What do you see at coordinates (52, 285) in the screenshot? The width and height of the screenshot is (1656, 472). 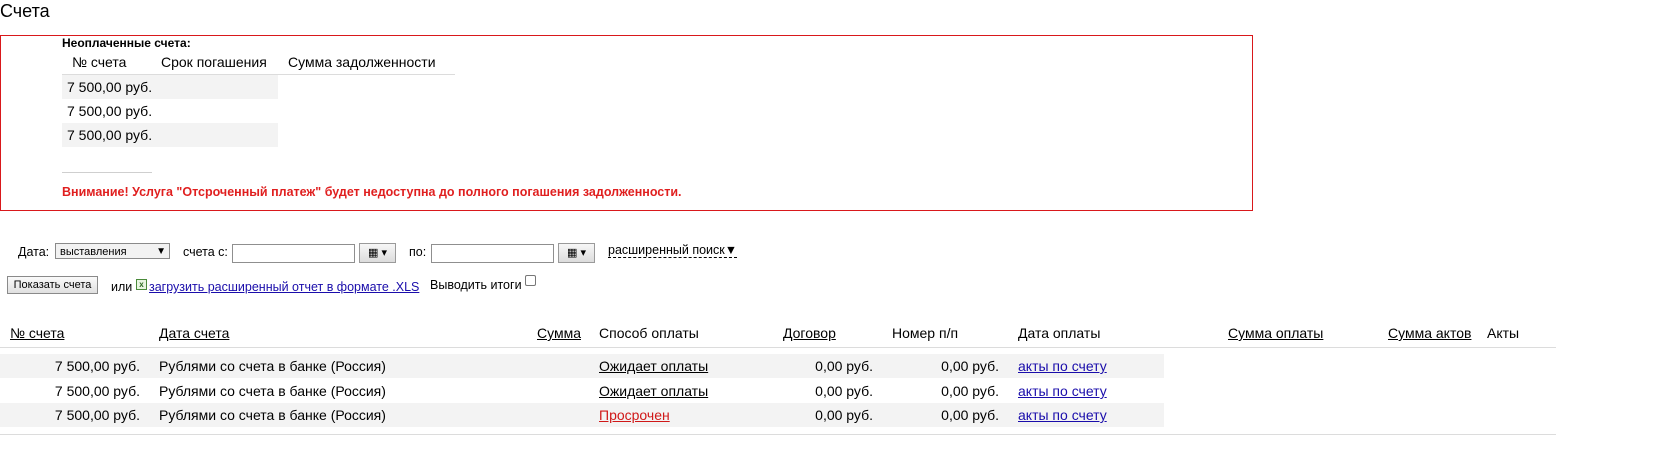 I see `show-invoices-button: Показать счета` at bounding box center [52, 285].